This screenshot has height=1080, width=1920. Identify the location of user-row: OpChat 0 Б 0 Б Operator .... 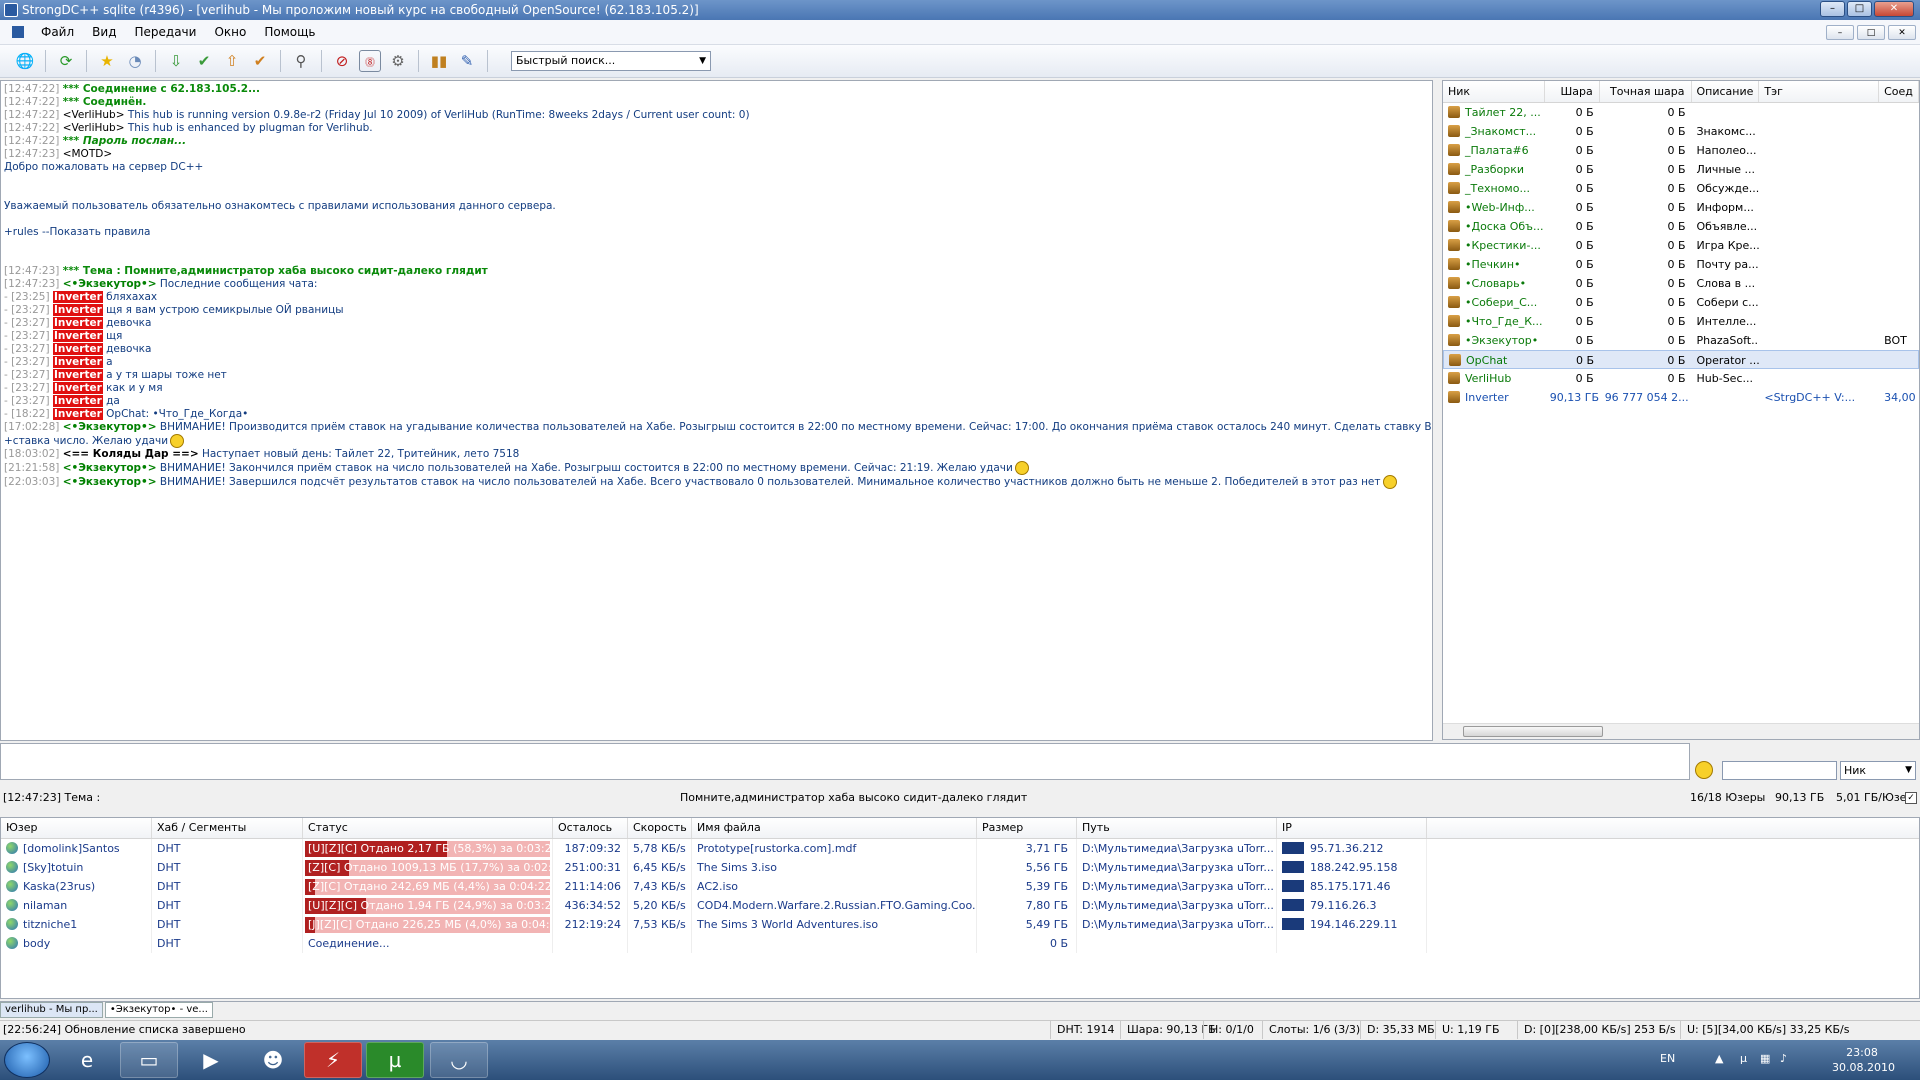
(1681, 359).